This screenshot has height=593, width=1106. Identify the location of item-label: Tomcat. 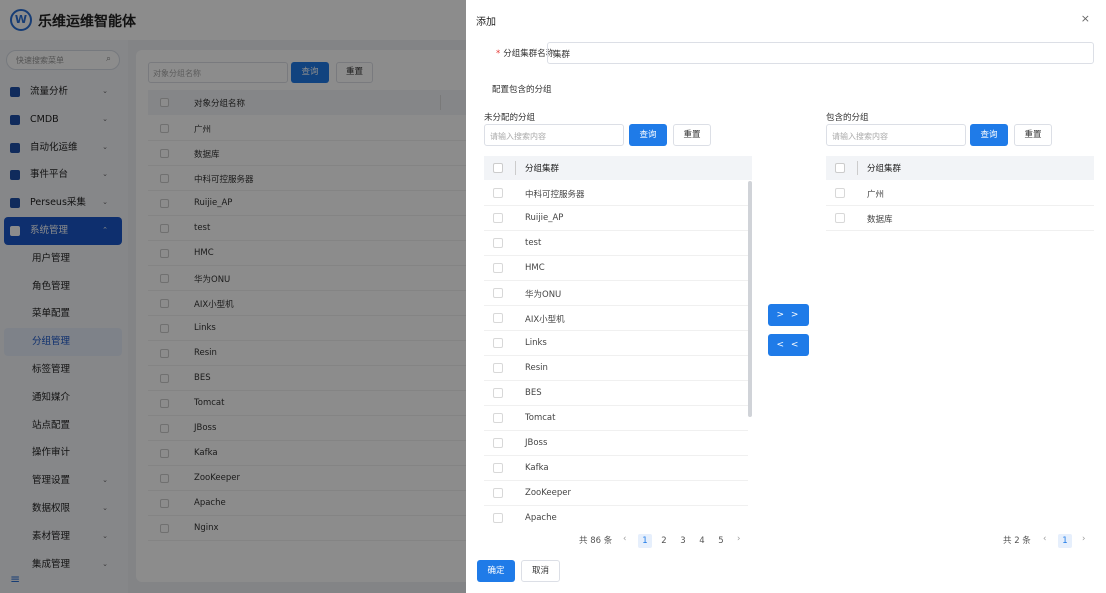
(540, 418).